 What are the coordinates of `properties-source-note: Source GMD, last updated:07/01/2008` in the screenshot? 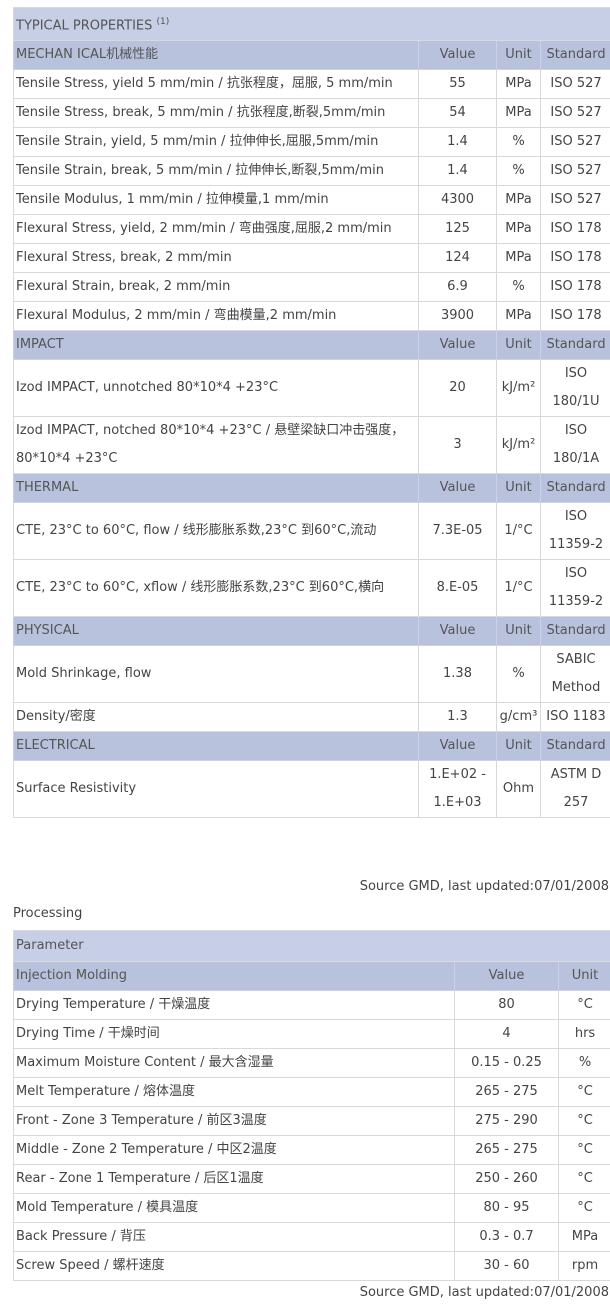 It's located at (484, 886).